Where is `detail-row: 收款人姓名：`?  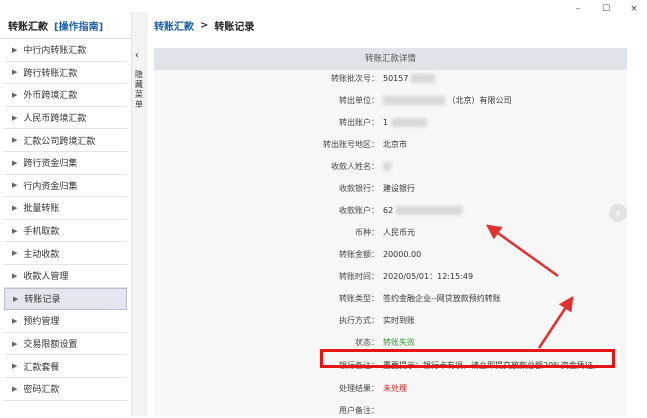
detail-row: 收款人姓名： is located at coordinates (390, 167).